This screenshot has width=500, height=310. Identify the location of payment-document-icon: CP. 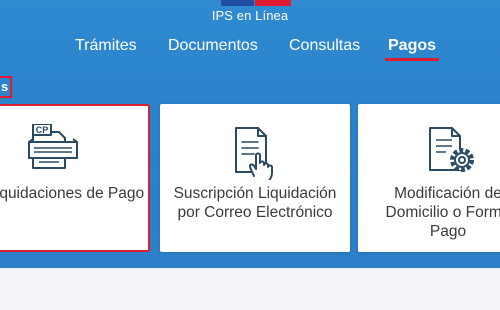
(53, 152).